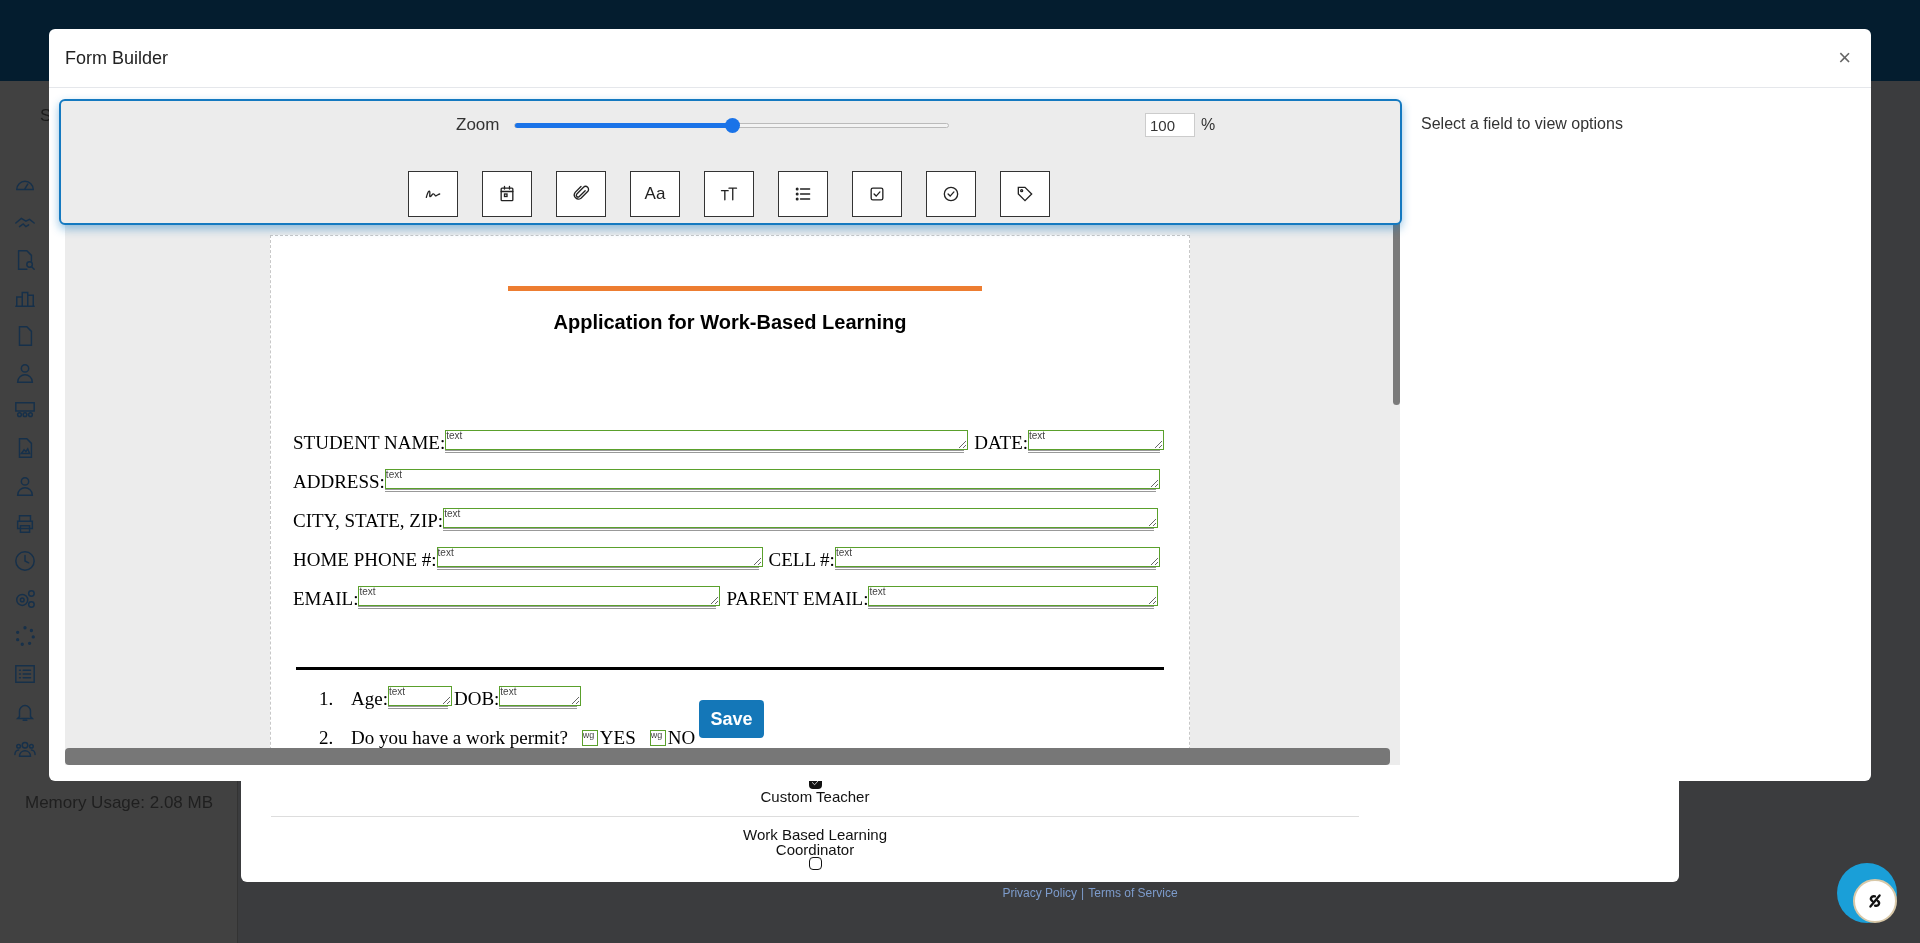  What do you see at coordinates (365, 560) in the screenshot?
I see `field-label: HOME PHONE #:` at bounding box center [365, 560].